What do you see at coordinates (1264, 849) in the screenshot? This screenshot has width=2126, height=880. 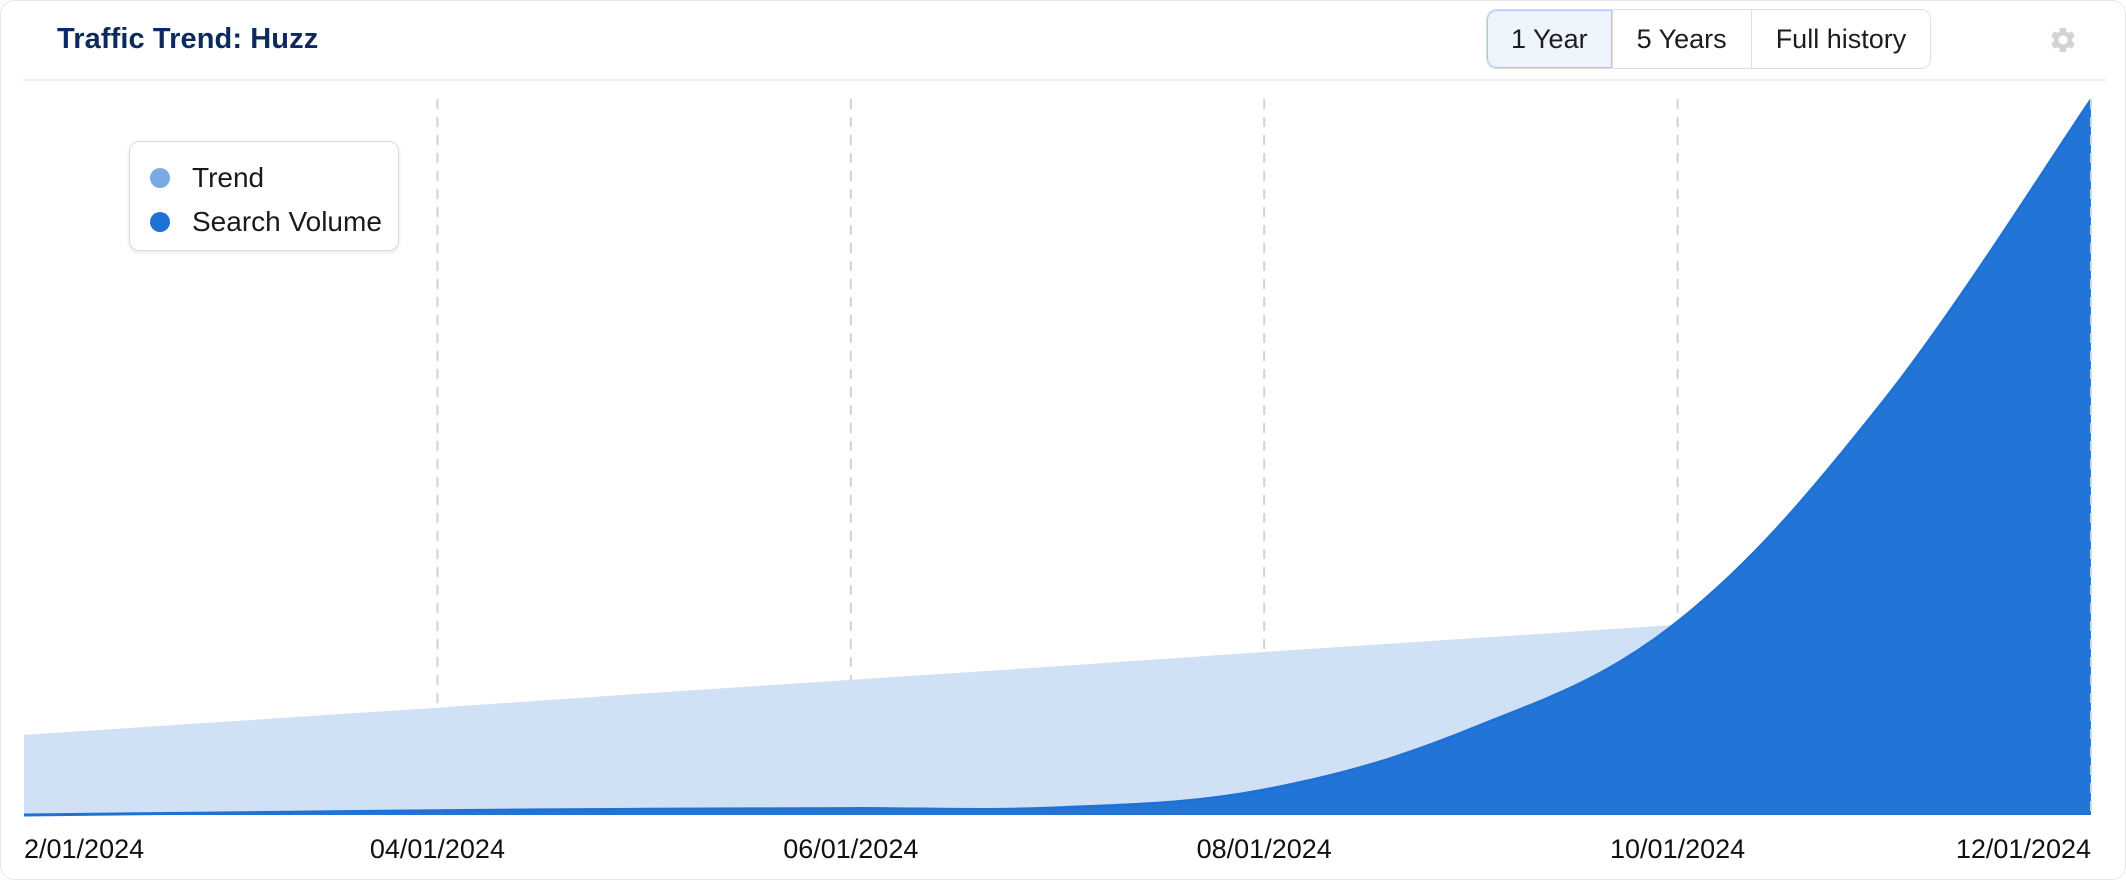 I see `x-tick-label: 08/01/2024` at bounding box center [1264, 849].